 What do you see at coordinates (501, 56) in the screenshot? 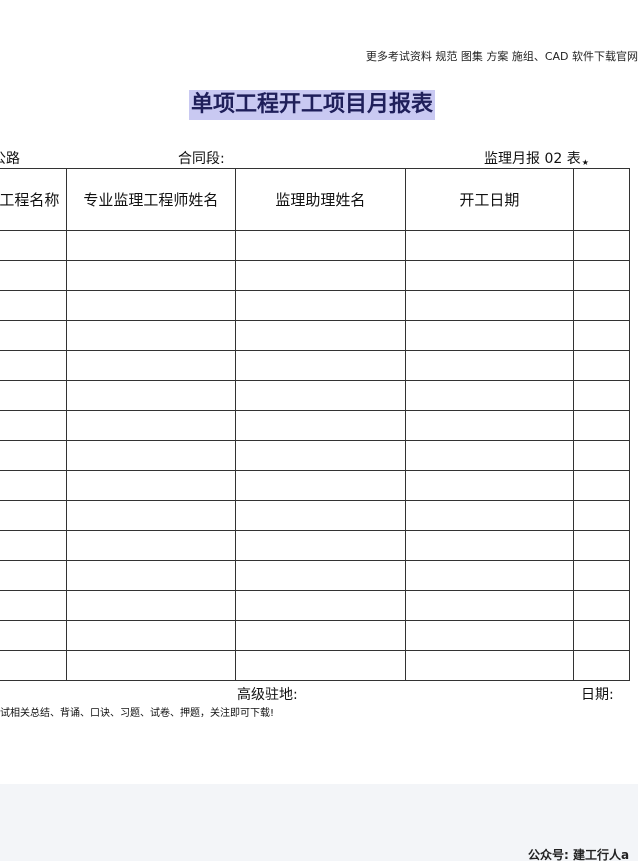
I see `top-note: 更多考试资料 规范 图集 方案 施组、CAD 软件下载官网` at bounding box center [501, 56].